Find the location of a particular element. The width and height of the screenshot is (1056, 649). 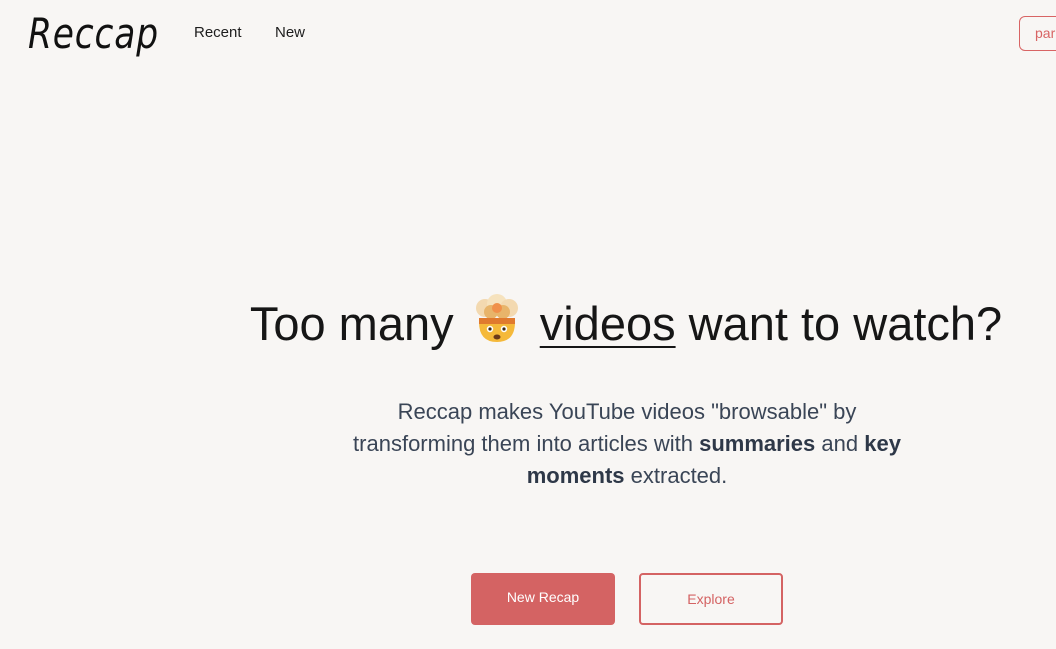

hero-subtitle-bold1: summaries is located at coordinates (757, 443).